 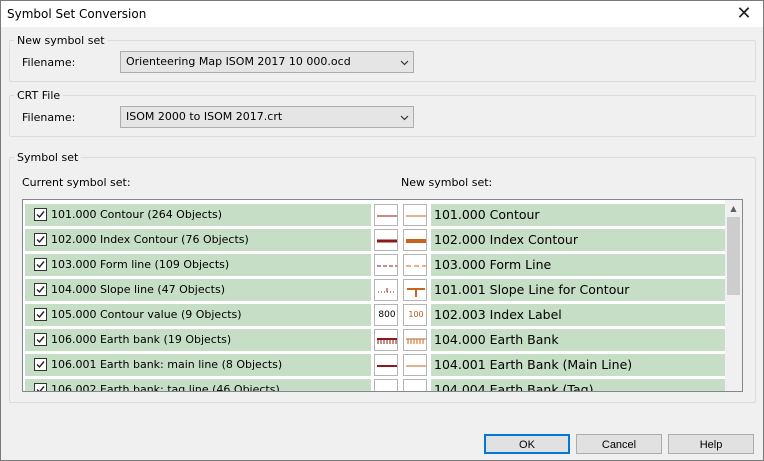 I want to click on symbol-preview-text: 100, so click(x=416, y=314).